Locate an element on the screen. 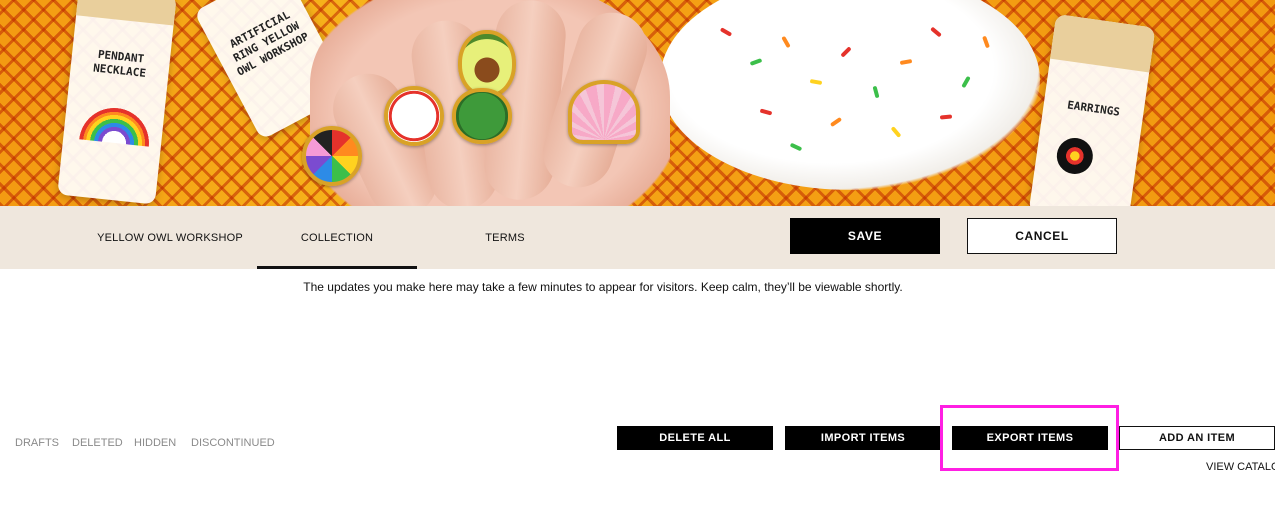  save-button: SAVE is located at coordinates (865, 236).